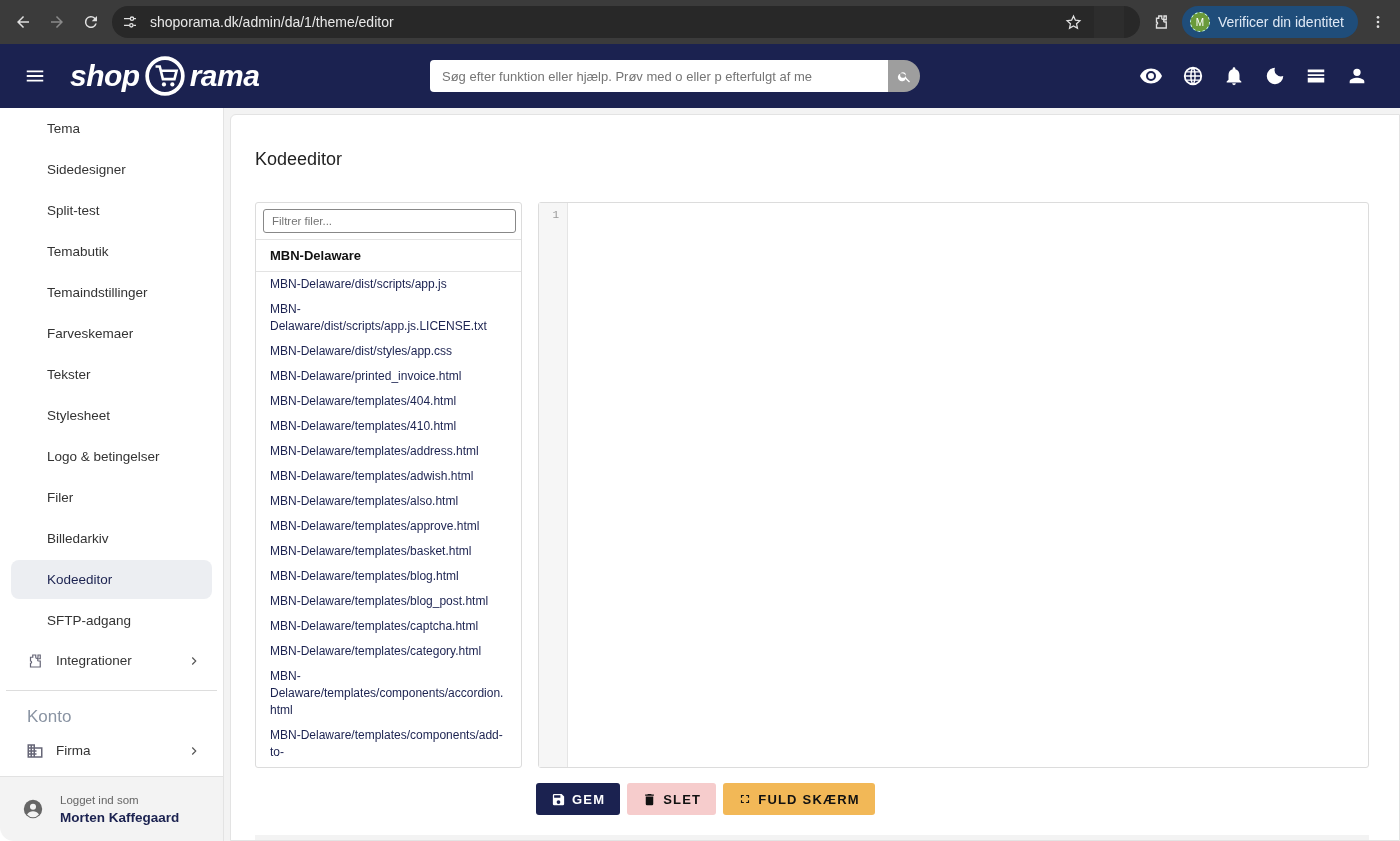 Image resolution: width=1400 pixels, height=841 pixels. What do you see at coordinates (388, 284) in the screenshot?
I see `file-item: MBN-Delaware/dist/scripts/app.js` at bounding box center [388, 284].